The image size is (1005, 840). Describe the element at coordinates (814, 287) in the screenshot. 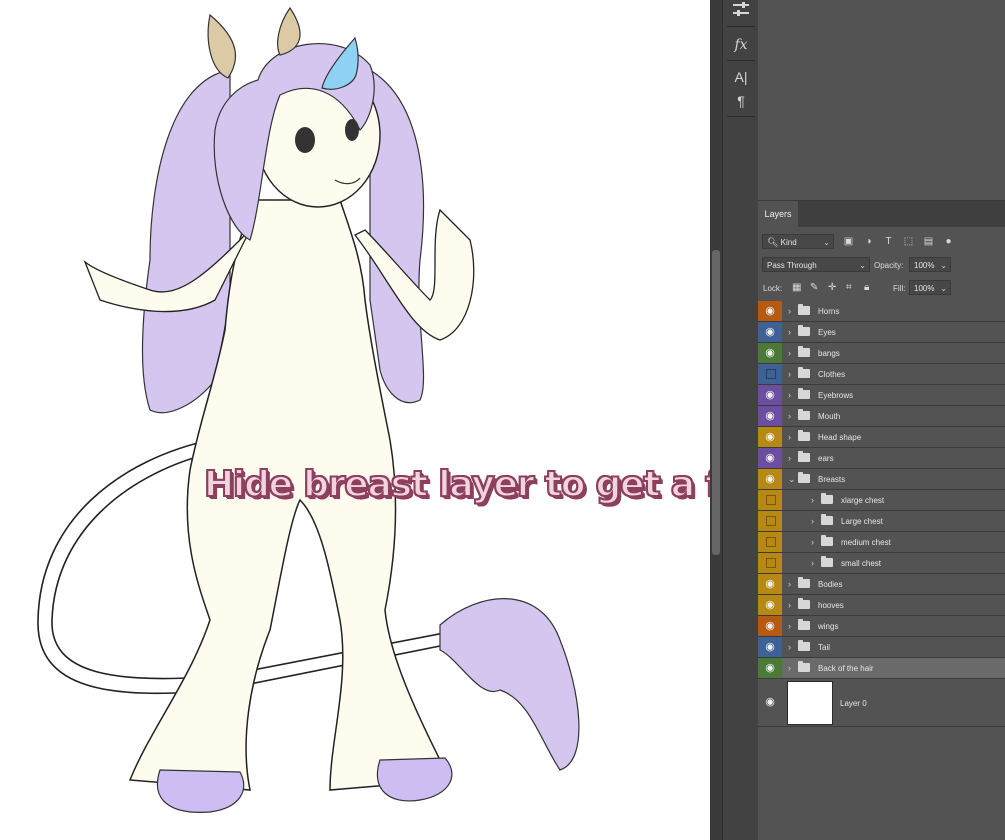

I see `lock-image-icon: ✎` at that location.